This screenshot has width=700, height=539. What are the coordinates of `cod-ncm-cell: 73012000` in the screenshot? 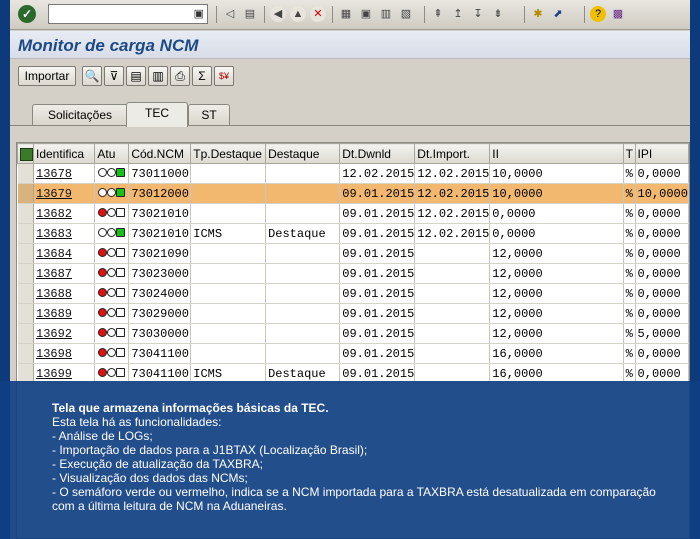 It's located at (160, 193).